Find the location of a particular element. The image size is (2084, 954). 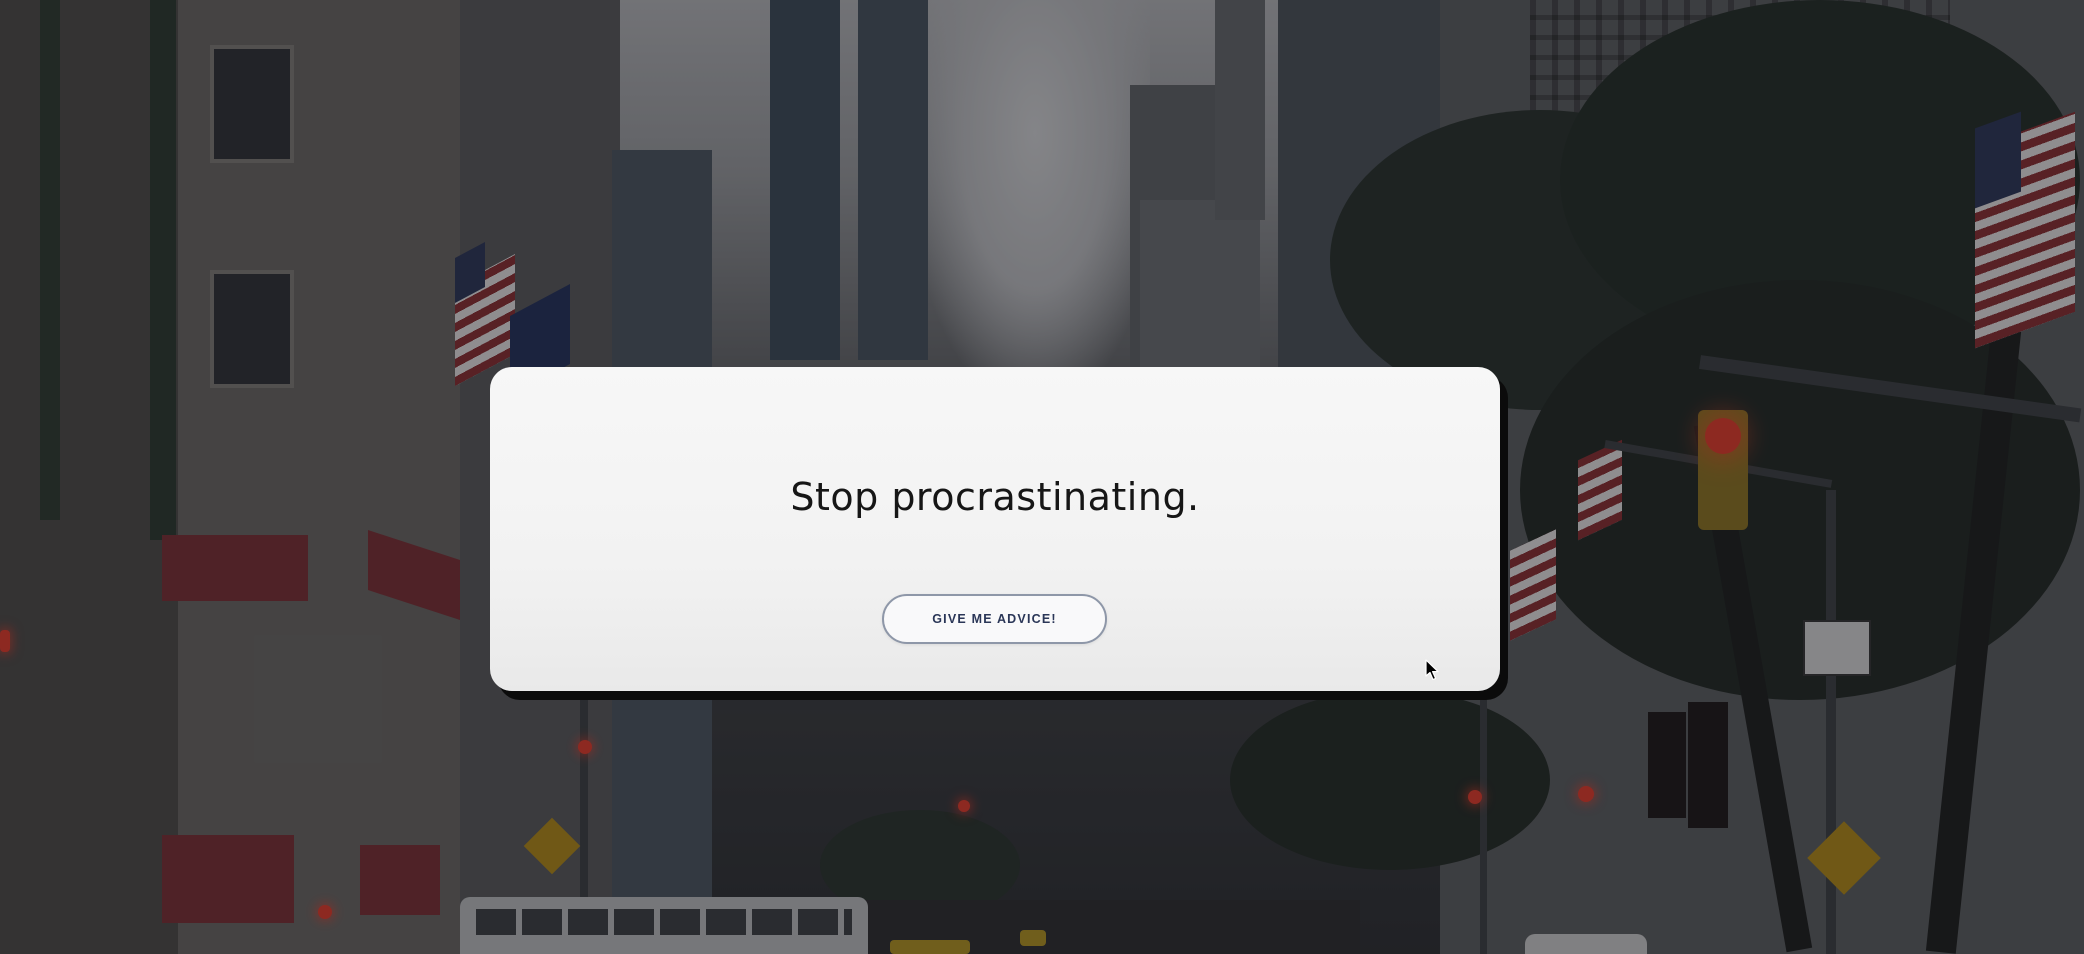

card-title: Stop procrastinating. is located at coordinates (995, 497).